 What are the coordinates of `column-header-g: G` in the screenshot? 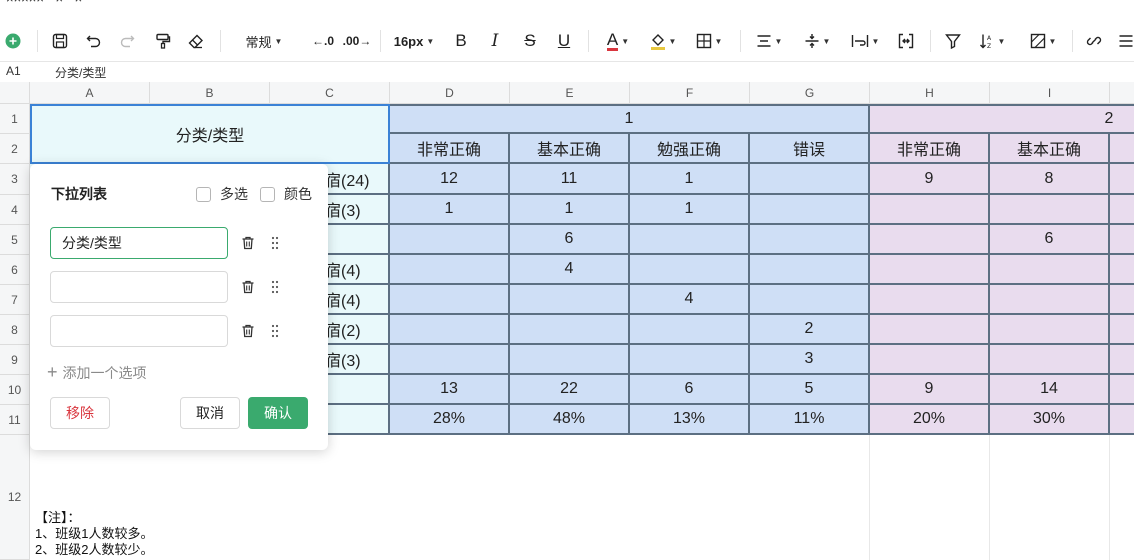 It's located at (810, 93).